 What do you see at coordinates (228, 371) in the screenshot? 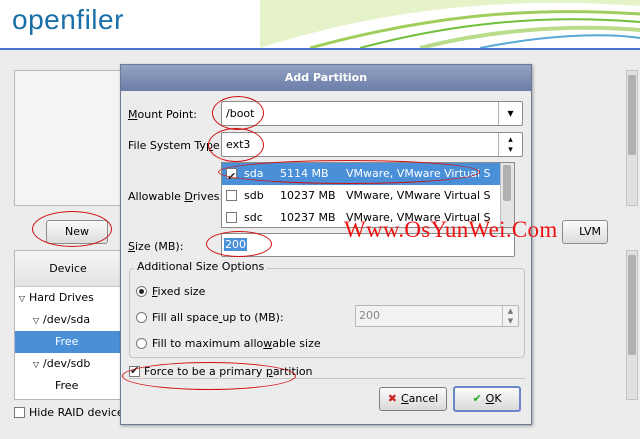
I see `primary-partition-label: Force to be a primary partition` at bounding box center [228, 371].